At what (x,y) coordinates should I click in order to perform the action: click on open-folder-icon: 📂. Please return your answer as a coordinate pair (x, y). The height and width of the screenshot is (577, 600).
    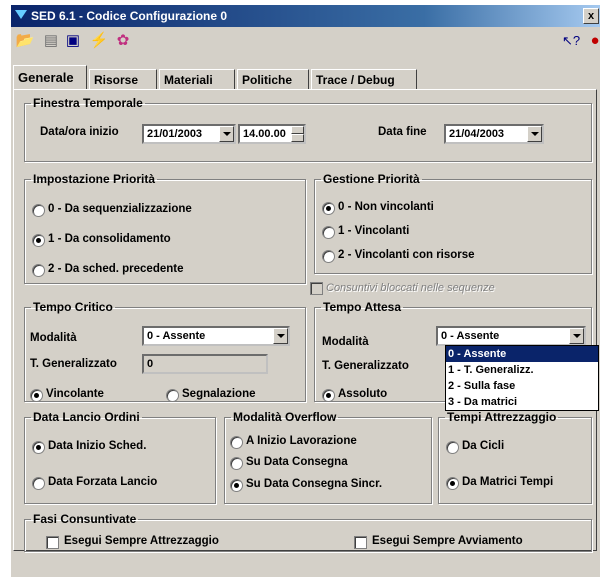
    Looking at the image, I should click on (25, 41).